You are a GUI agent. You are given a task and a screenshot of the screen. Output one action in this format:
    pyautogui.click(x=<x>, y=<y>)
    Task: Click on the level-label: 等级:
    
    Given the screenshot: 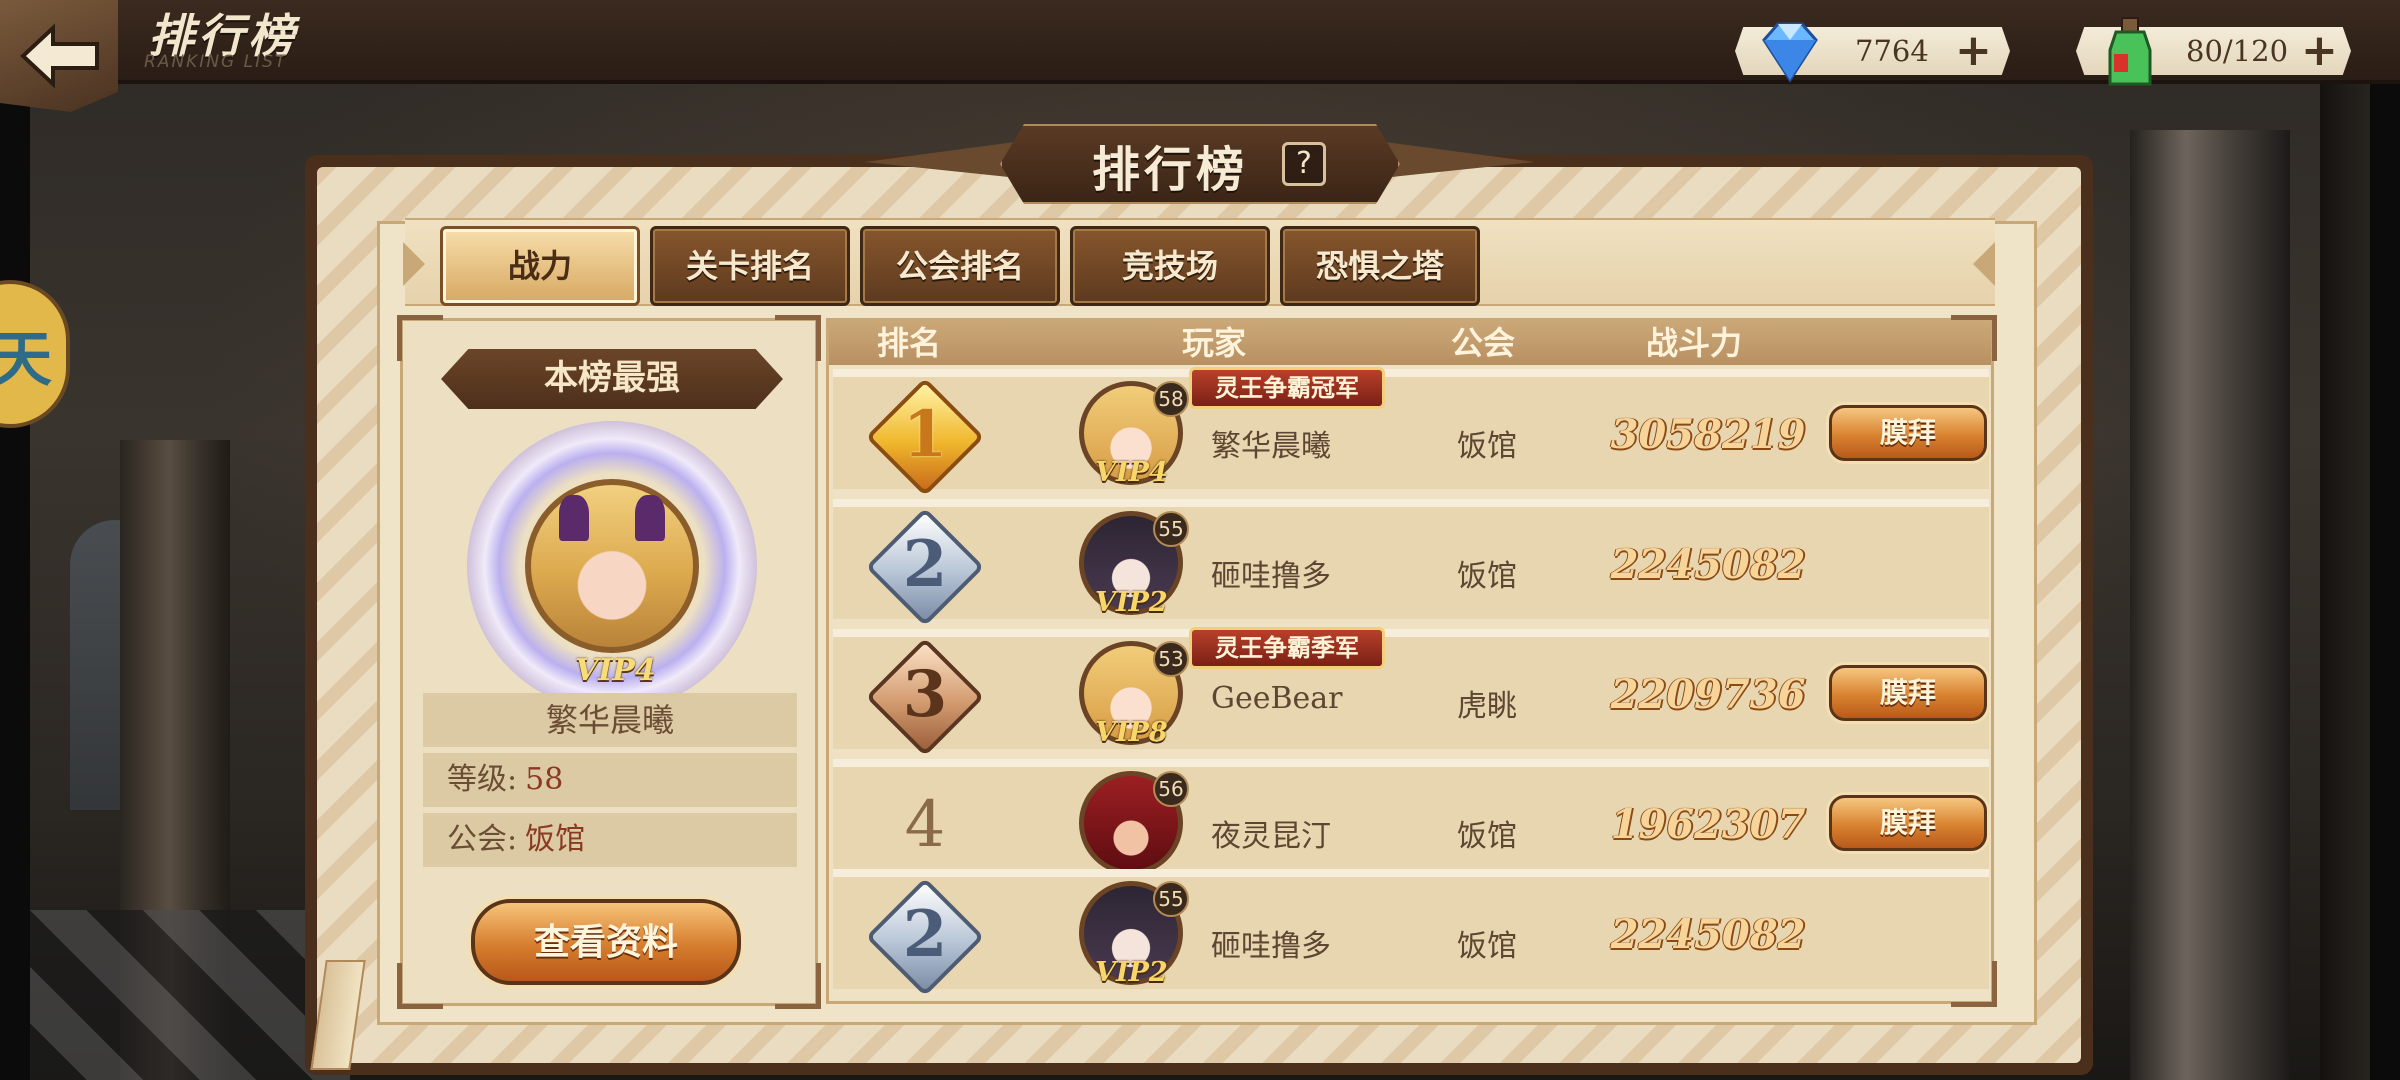 What is the action you would take?
    pyautogui.click(x=482, y=779)
    